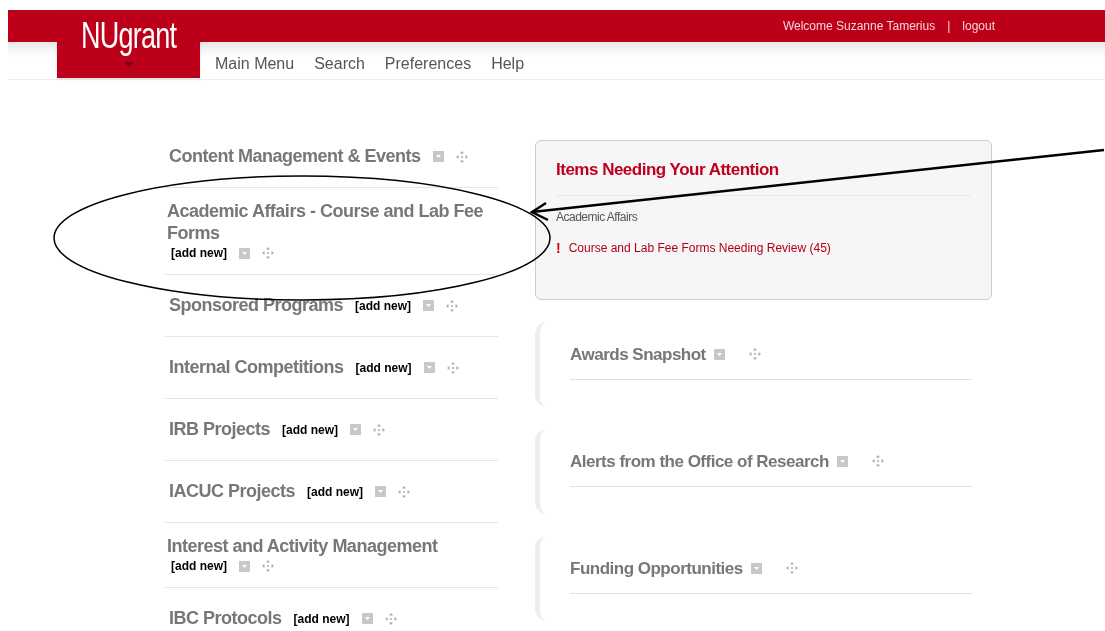  I want to click on section-label: Academic Affairs, so click(597, 217).